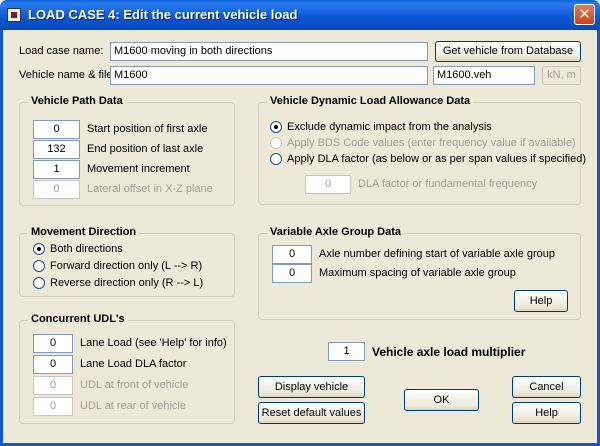  Describe the element at coordinates (389, 127) in the screenshot. I see `dla-exclude-label: Exclude dynamic impact from the analysis` at that location.